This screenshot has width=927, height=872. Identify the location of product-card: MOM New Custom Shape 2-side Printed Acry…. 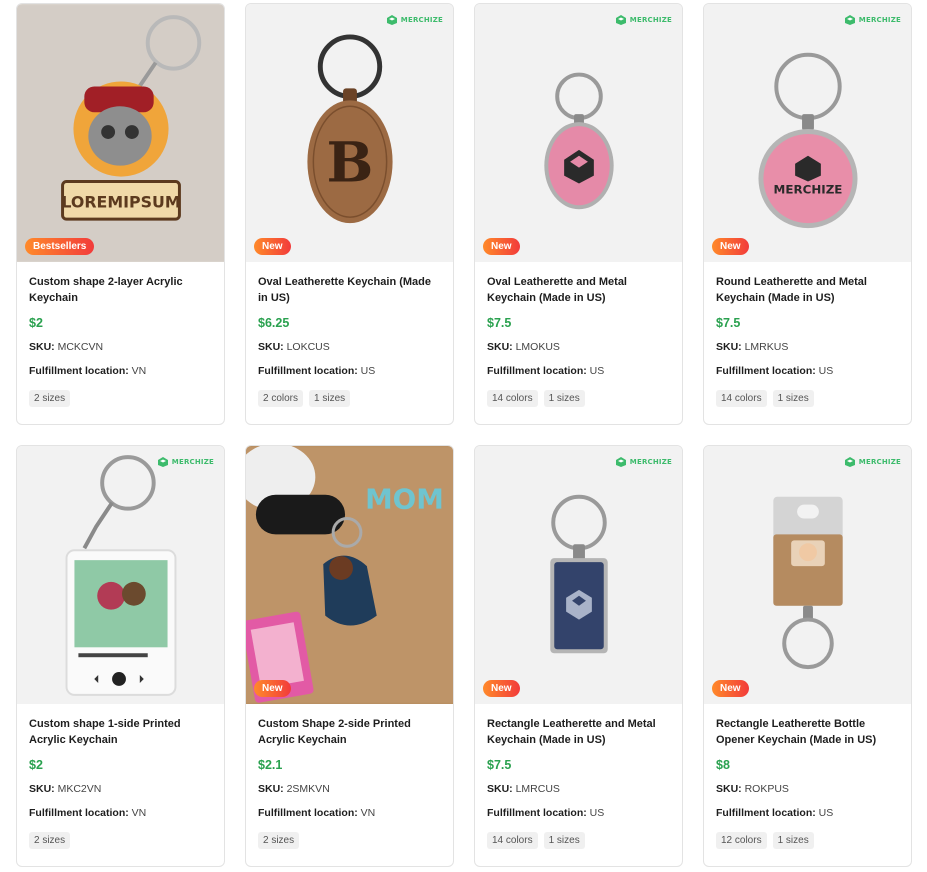
(349, 656).